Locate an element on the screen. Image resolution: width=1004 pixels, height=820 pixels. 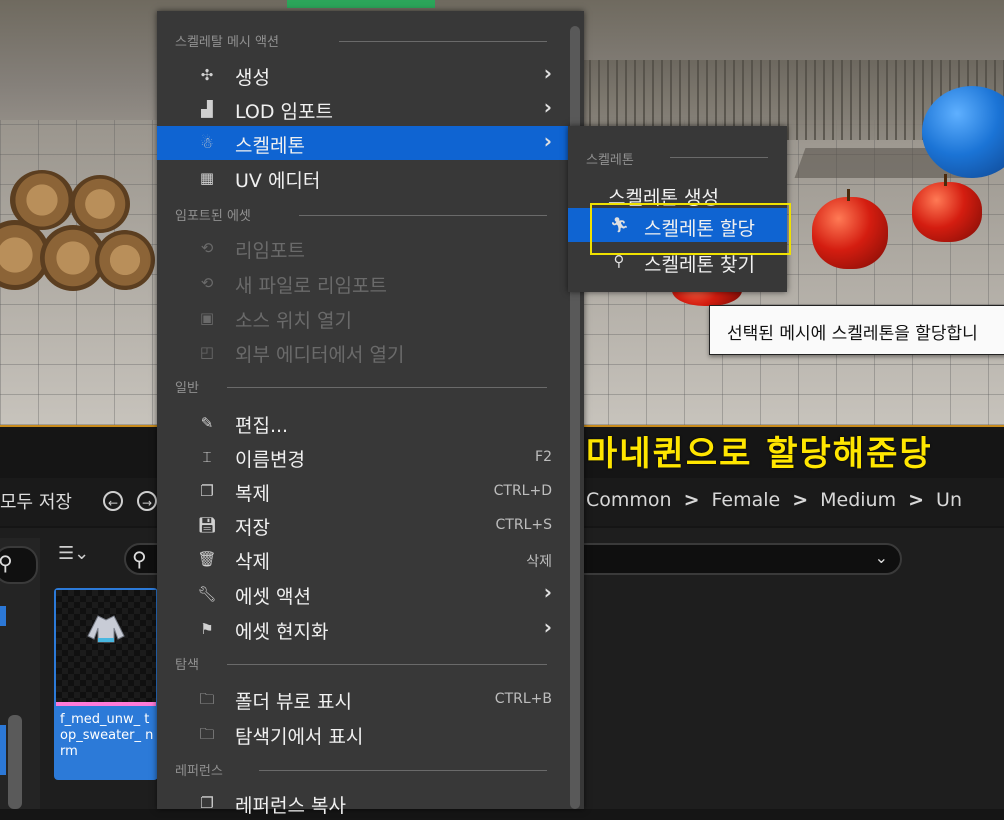
menu-item-show-in-folder-view: 🗀︎ 폴더 뷰로 표시 CTRL+B is located at coordinates (363, 699).